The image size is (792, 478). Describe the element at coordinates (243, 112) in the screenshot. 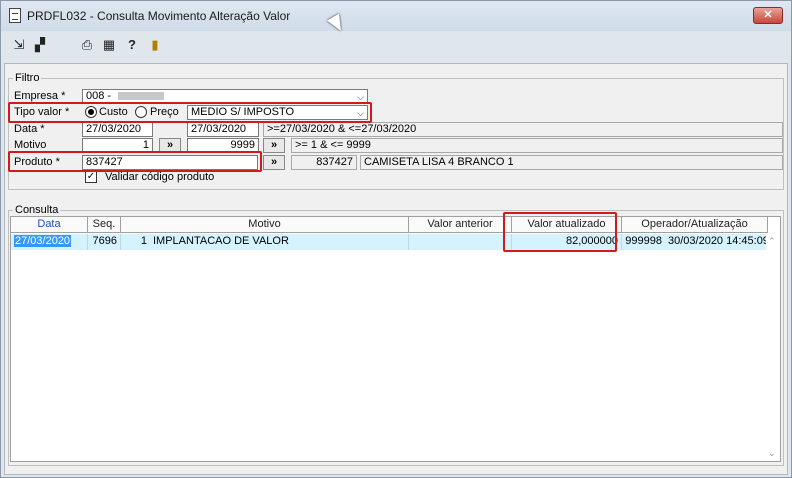

I see `tipo-valor-selected: MEDIO S/ IMPOSTO` at that location.